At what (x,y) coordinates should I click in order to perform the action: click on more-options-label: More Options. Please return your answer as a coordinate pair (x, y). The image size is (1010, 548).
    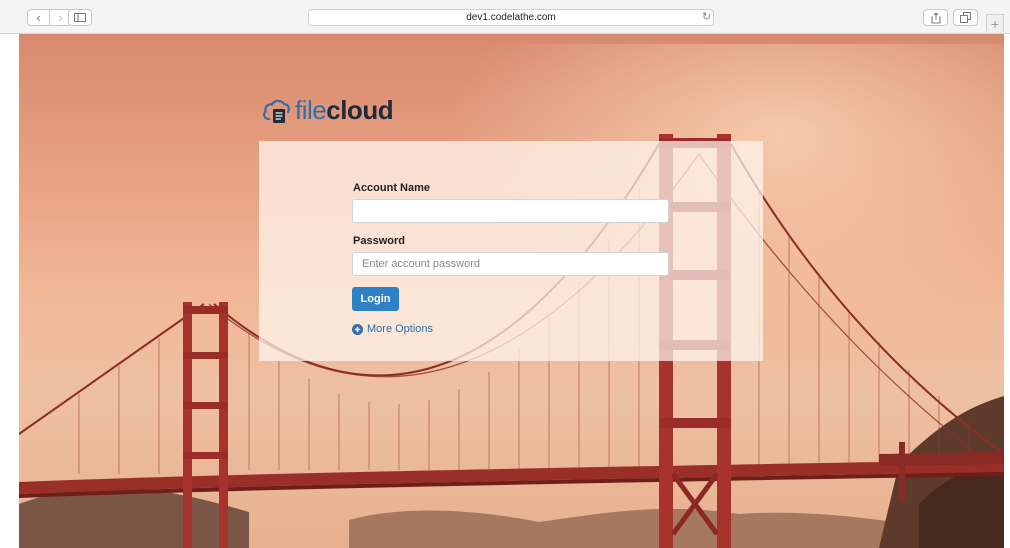
    Looking at the image, I should click on (400, 329).